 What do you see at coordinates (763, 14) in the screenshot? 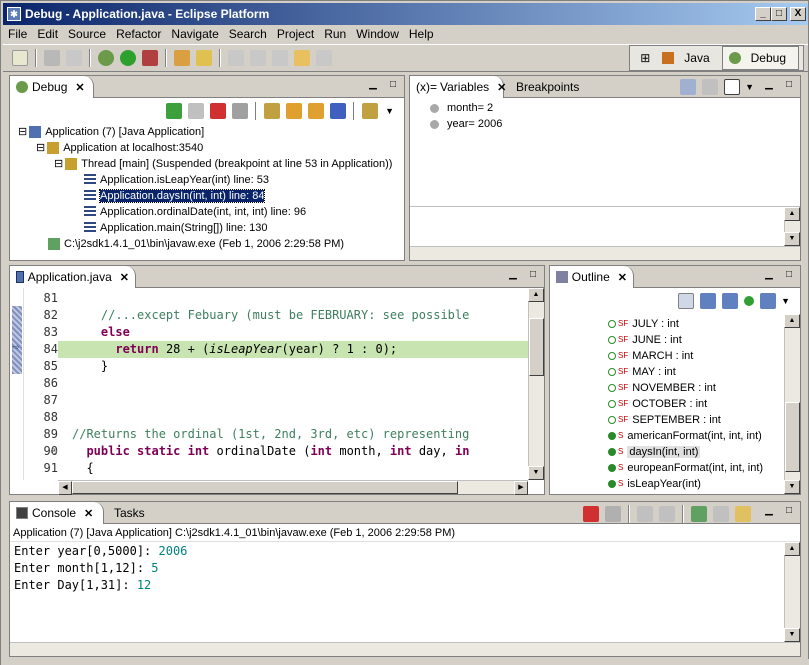
I see `minimize-button: _` at bounding box center [763, 14].